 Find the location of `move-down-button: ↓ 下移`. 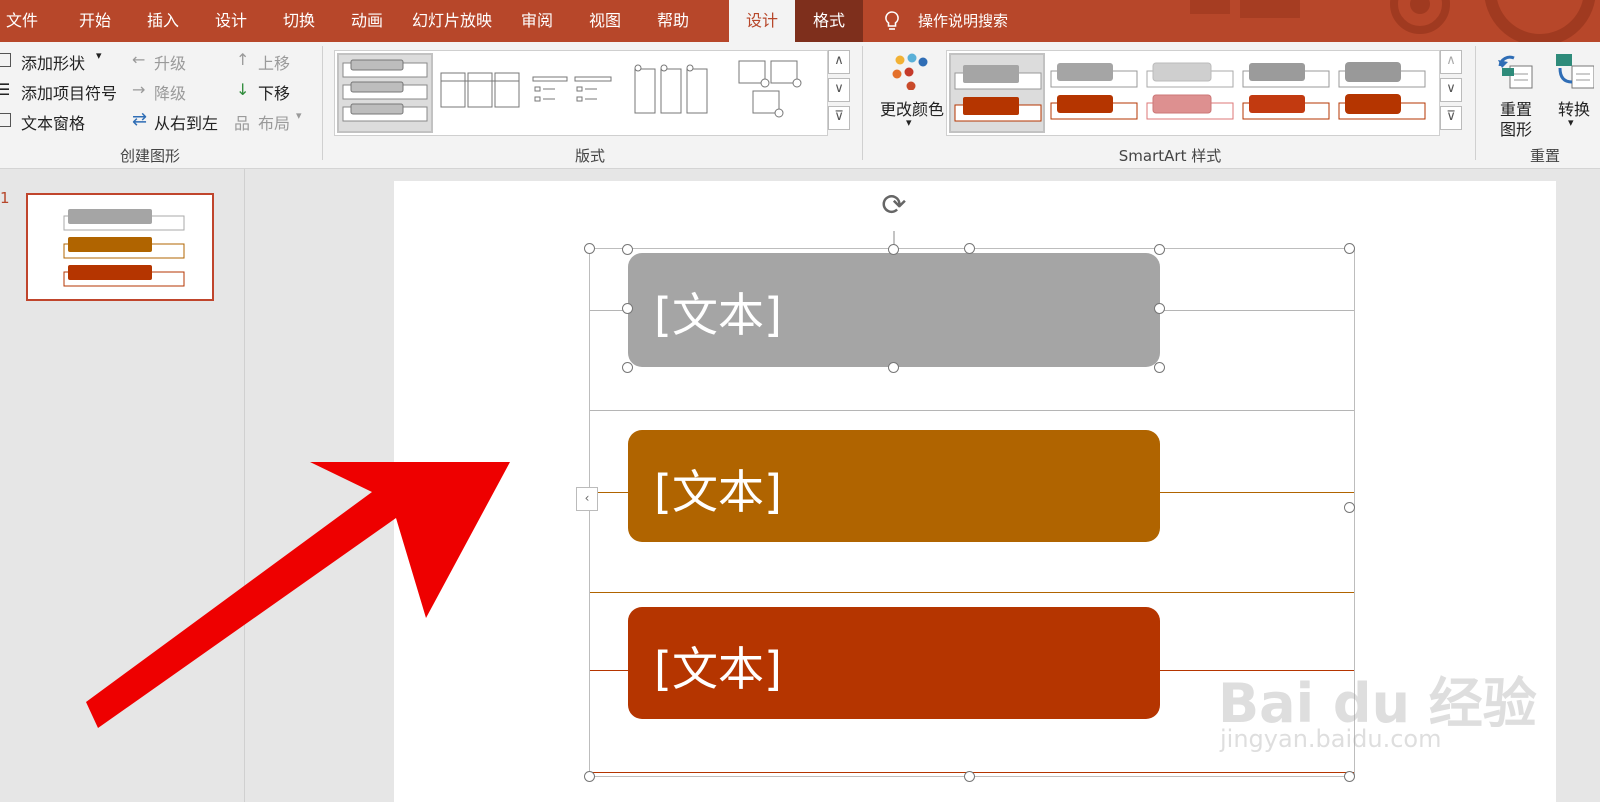

move-down-button: ↓ 下移 is located at coordinates (271, 91).